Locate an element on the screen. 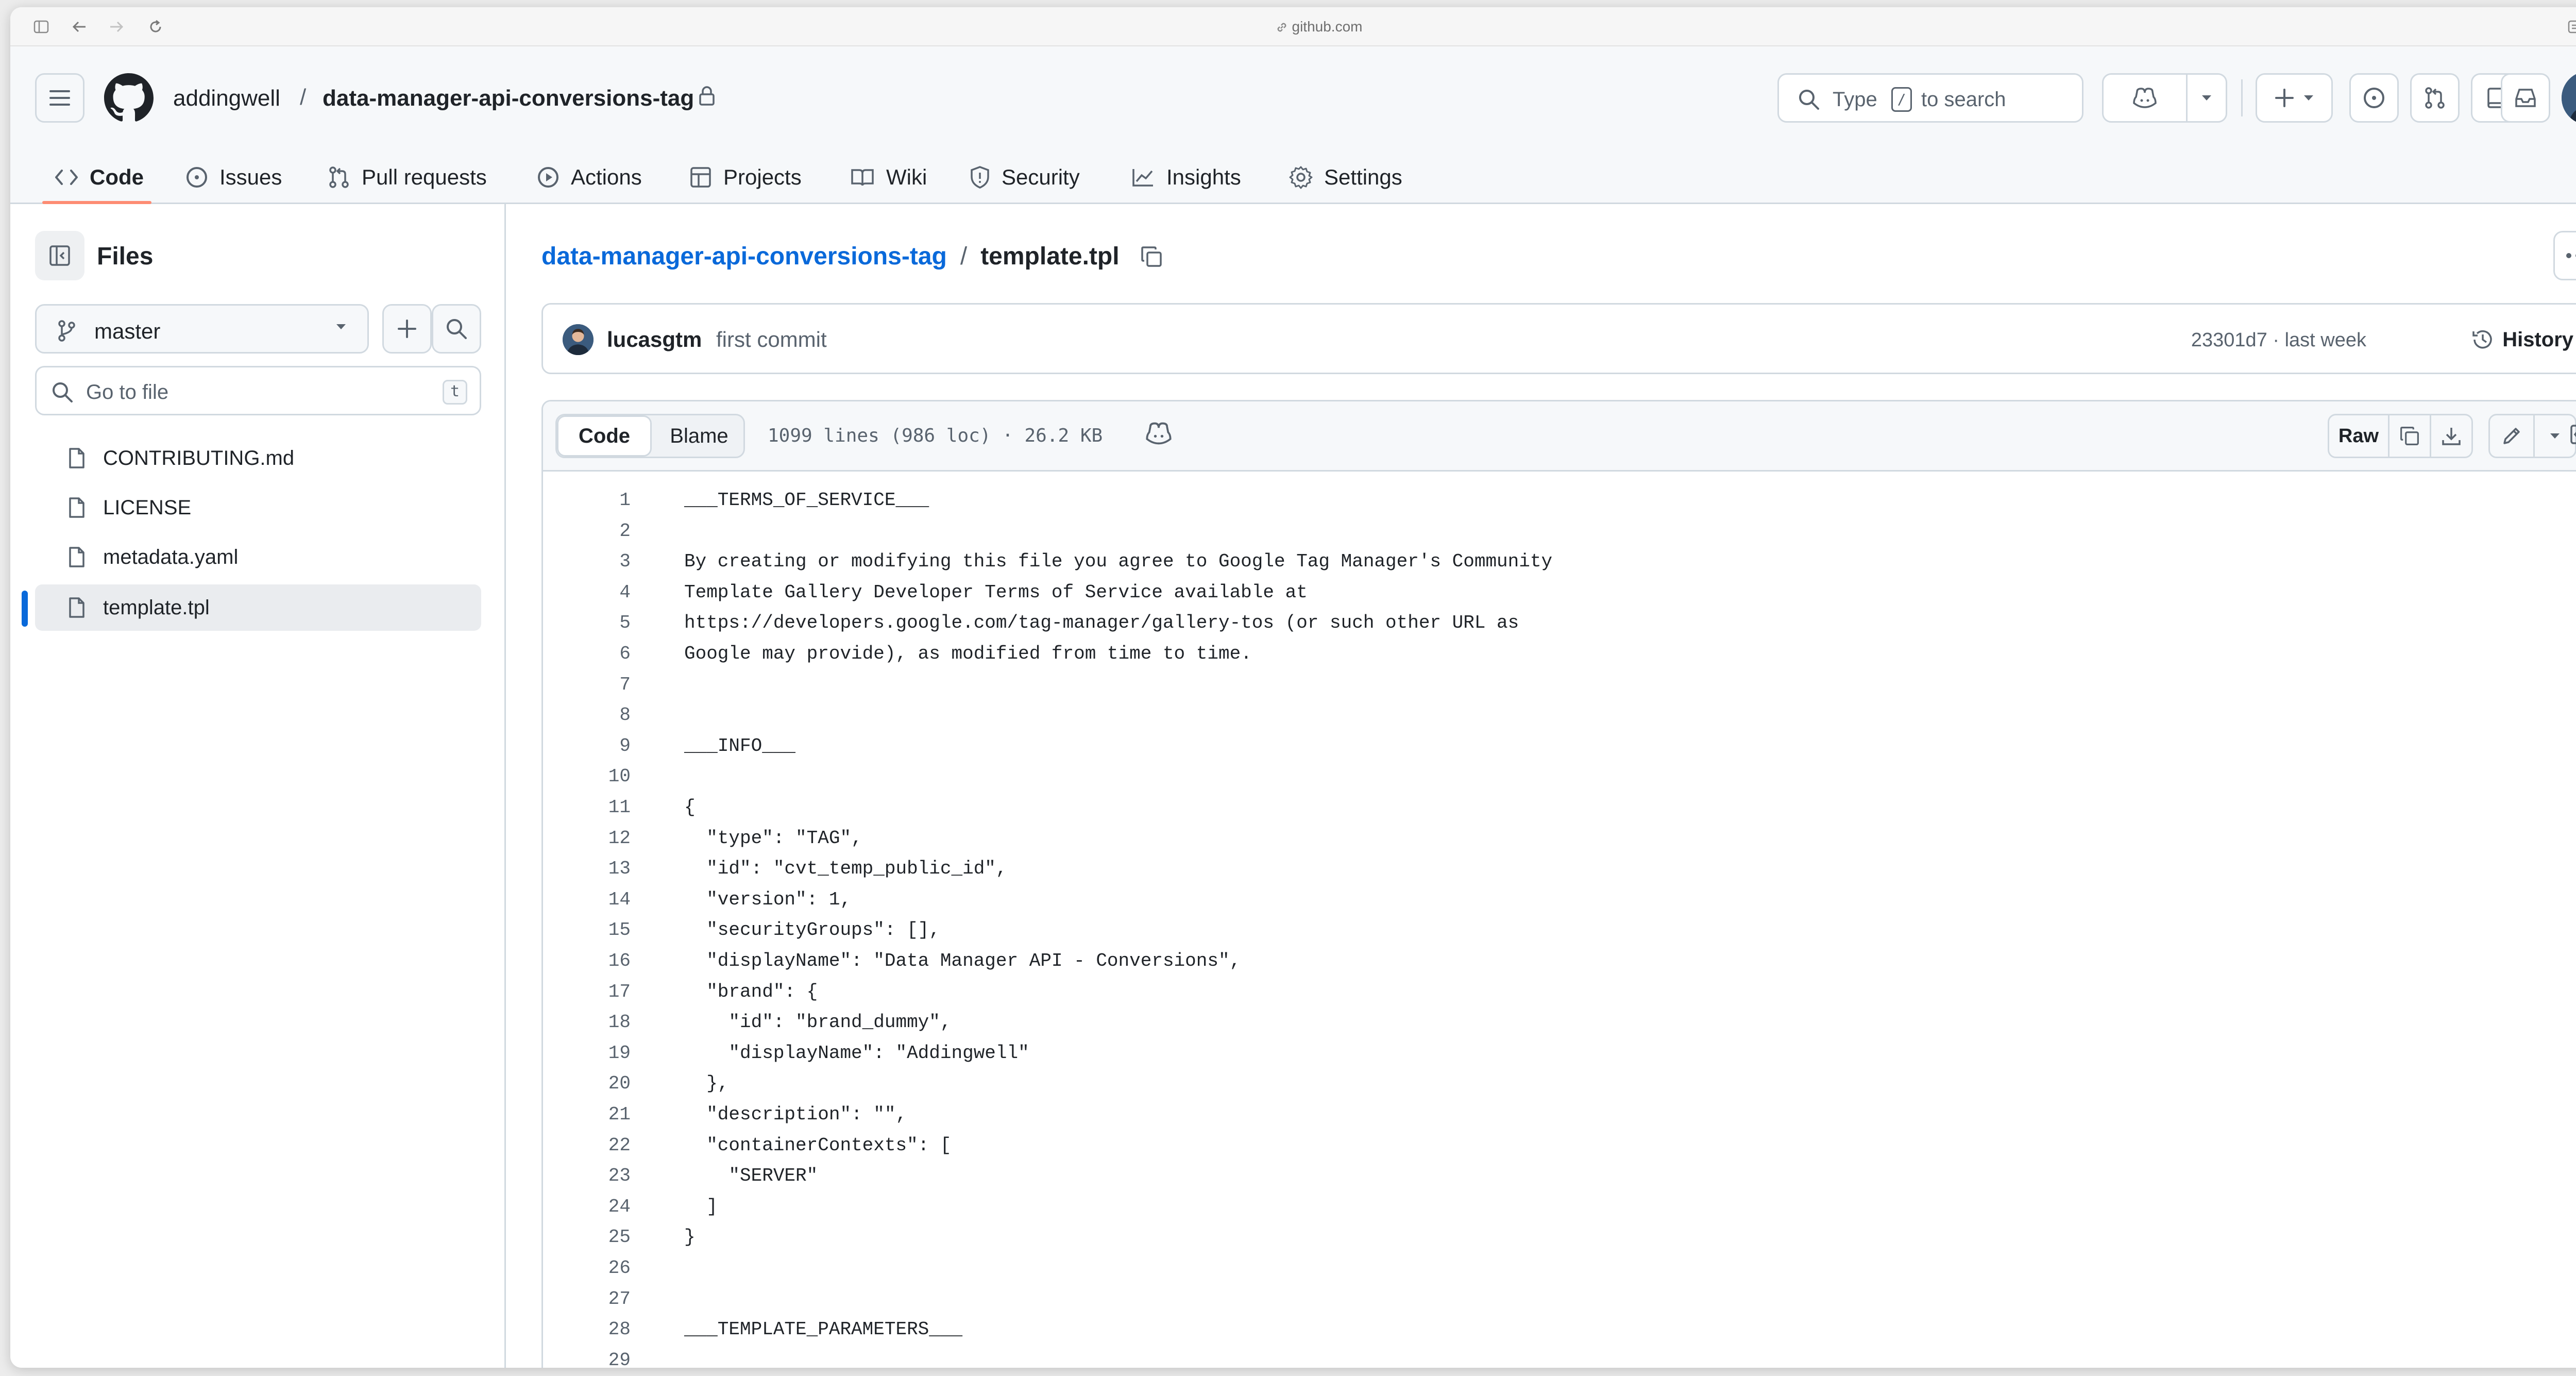 Image resolution: width=2576 pixels, height=1376 pixels. commit-author: lucasgtm is located at coordinates (654, 339).